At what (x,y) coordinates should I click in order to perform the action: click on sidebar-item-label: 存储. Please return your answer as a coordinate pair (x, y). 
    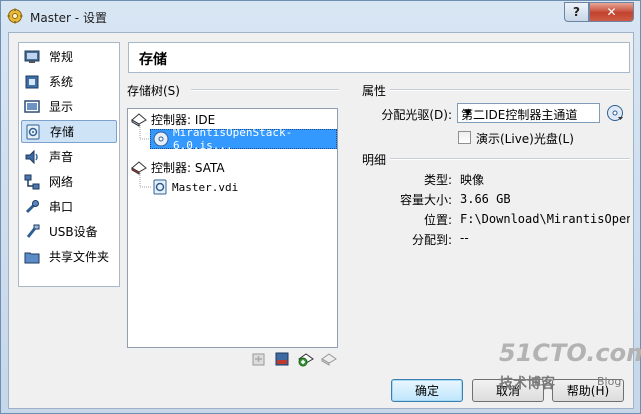
    Looking at the image, I should click on (62, 132).